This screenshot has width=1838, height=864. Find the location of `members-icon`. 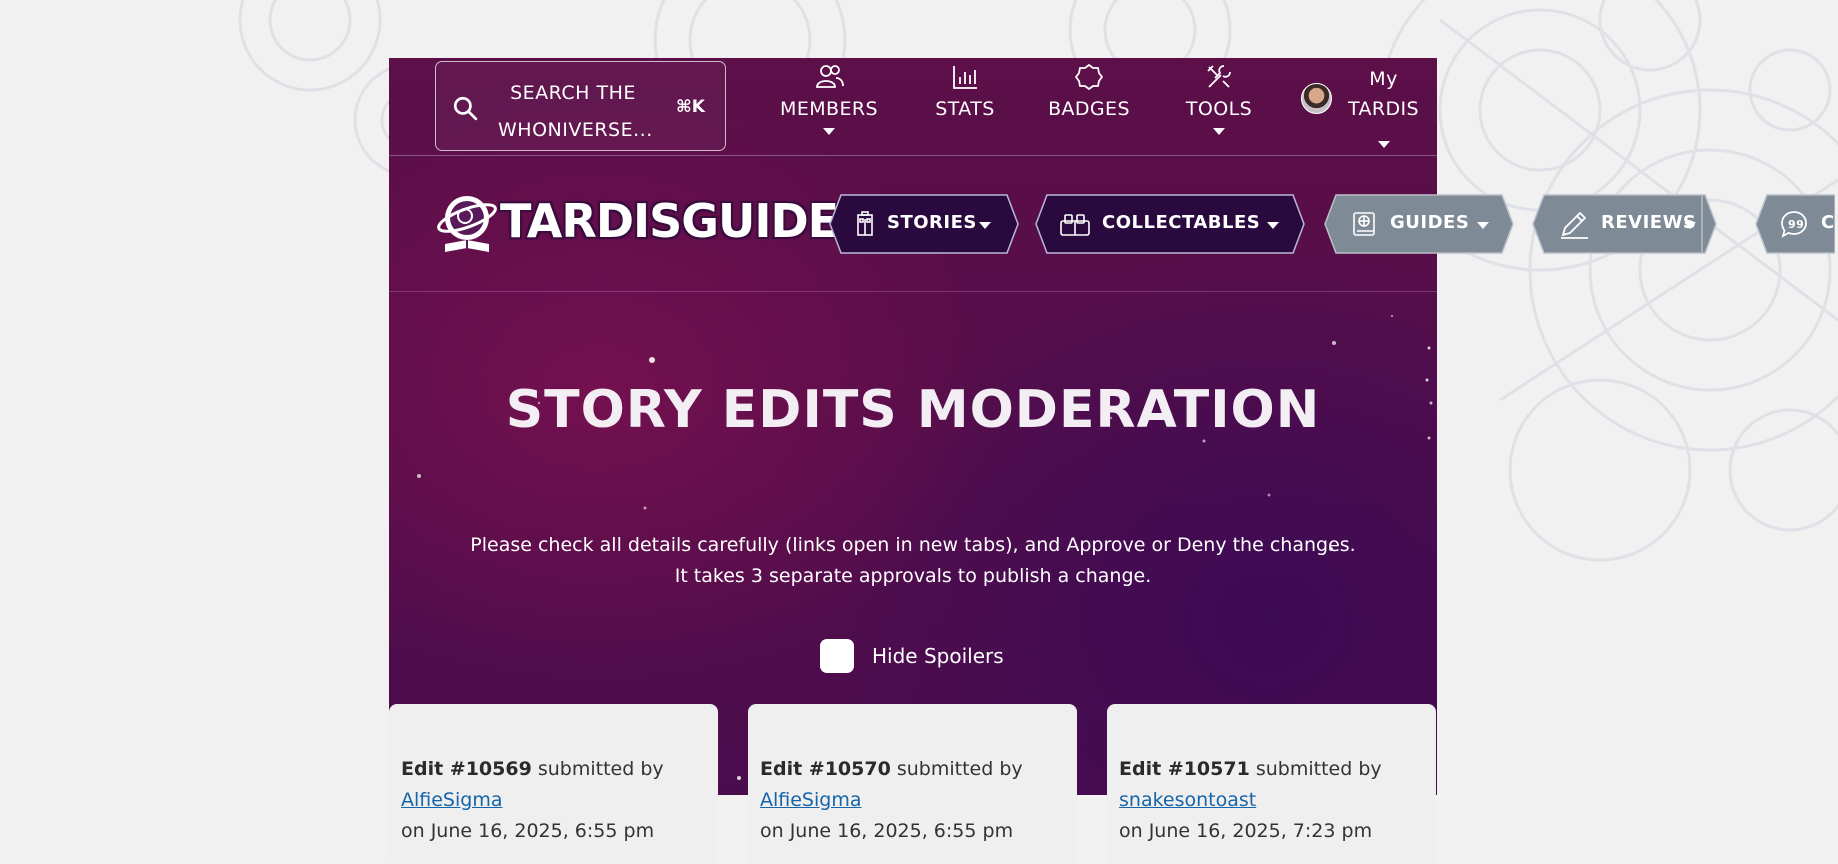

members-icon is located at coordinates (830, 76).